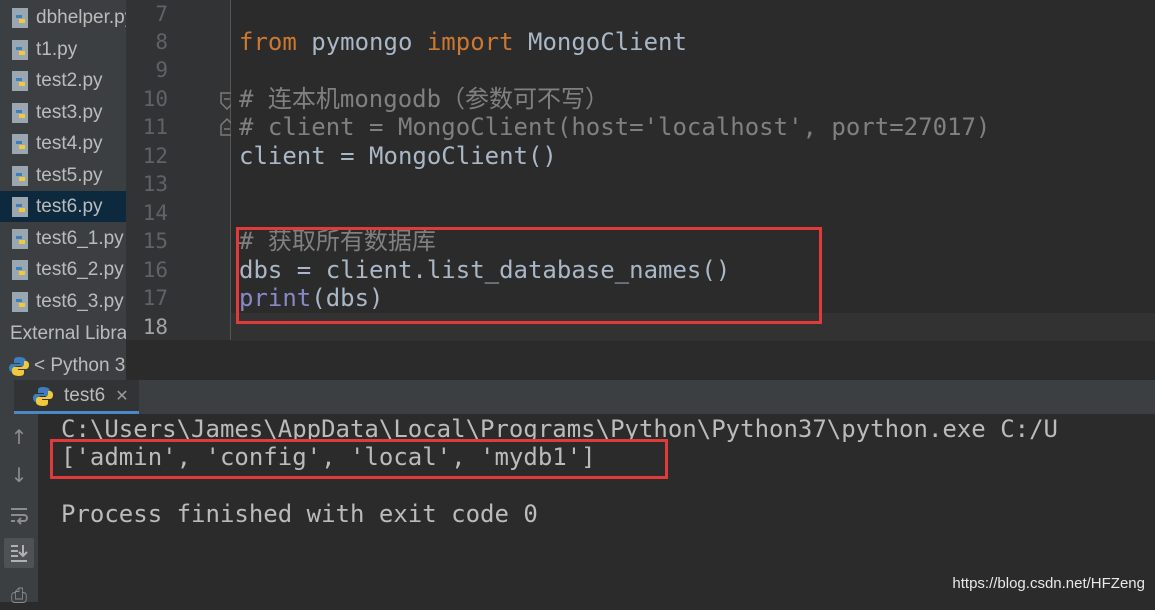 This screenshot has height=610, width=1155. I want to click on external-libraries-label: External Libraries, so click(68, 333).